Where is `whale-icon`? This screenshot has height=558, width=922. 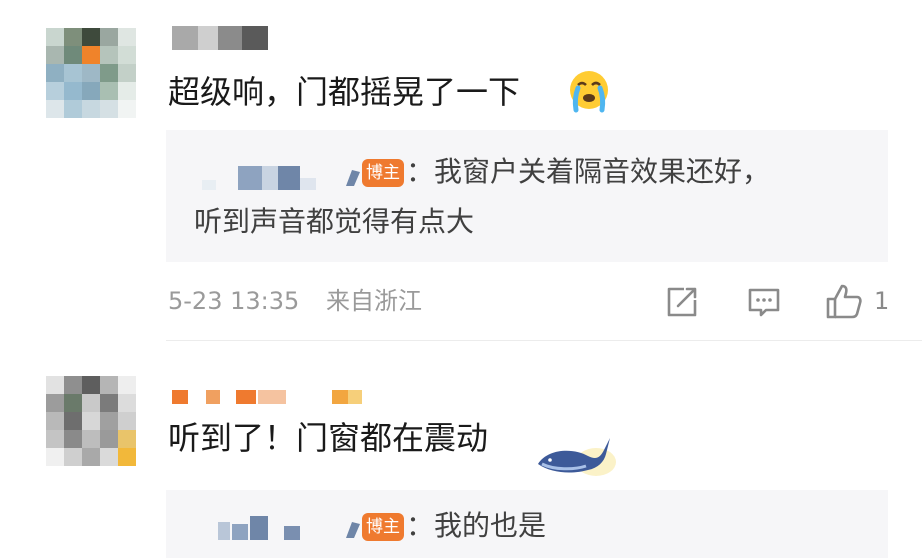 whale-icon is located at coordinates (577, 457).